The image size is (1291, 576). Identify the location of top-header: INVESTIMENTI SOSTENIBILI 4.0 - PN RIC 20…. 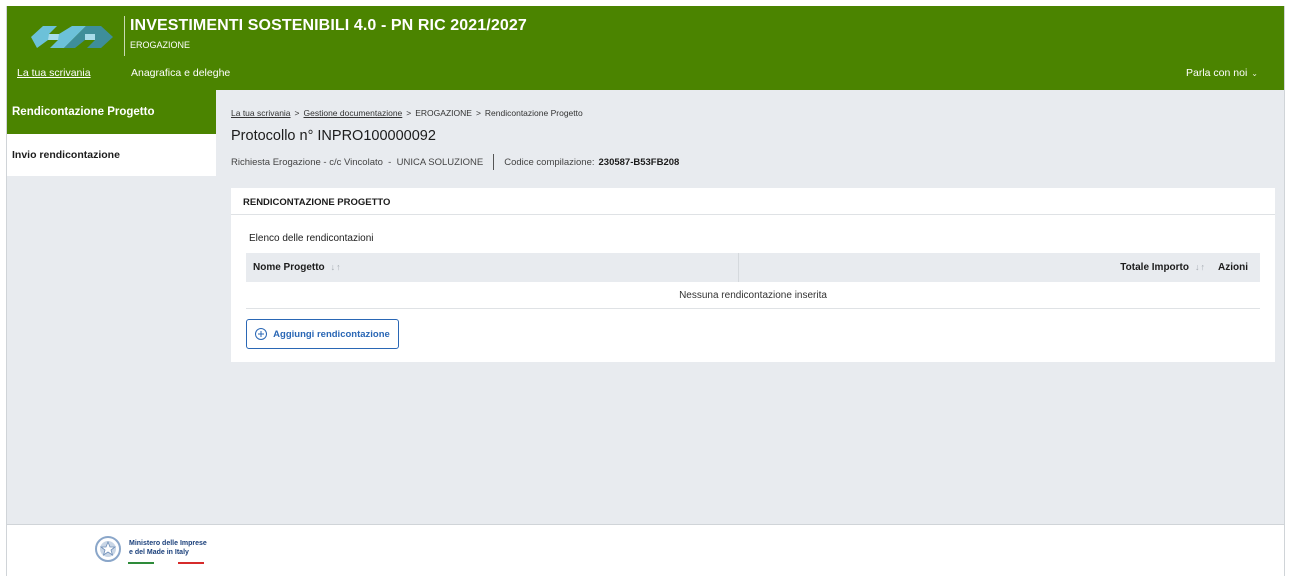
(645, 48).